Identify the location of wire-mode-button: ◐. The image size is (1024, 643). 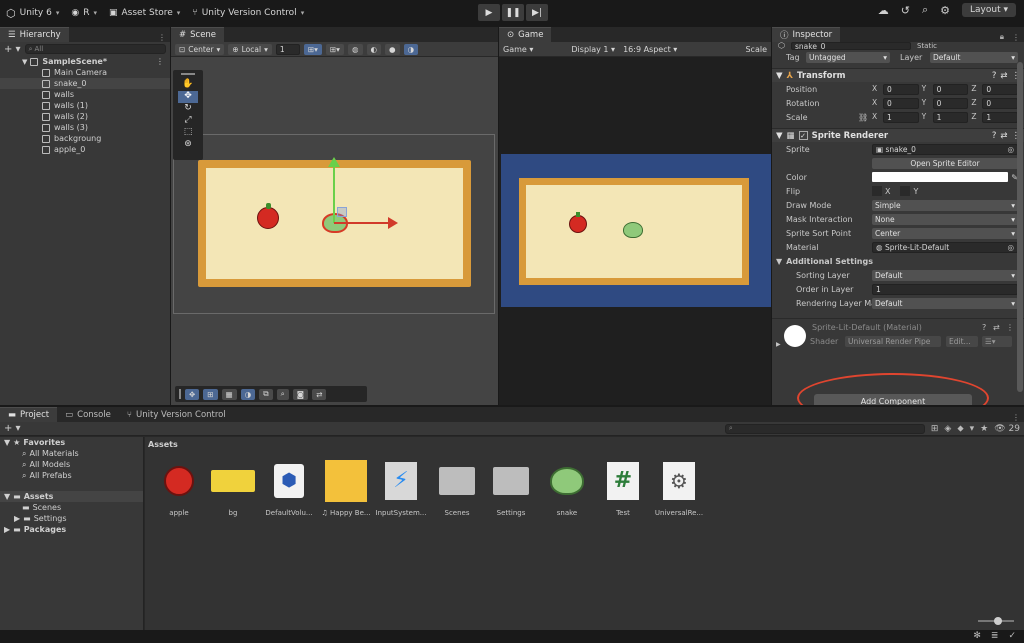
(374, 49).